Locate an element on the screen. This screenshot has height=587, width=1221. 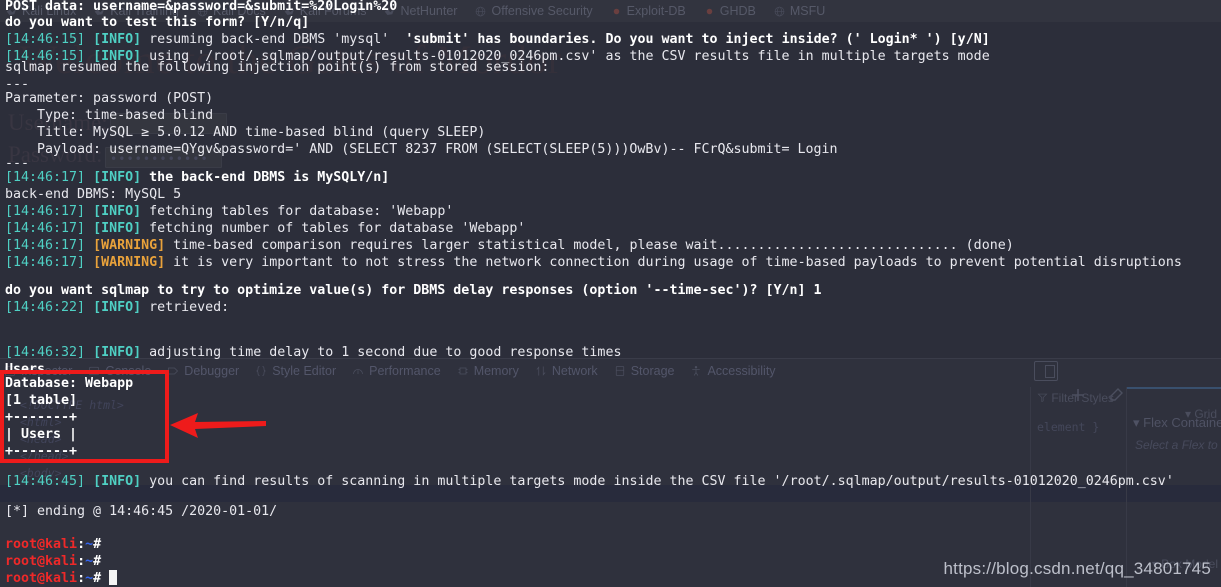
text-cursor is located at coordinates (113, 577).